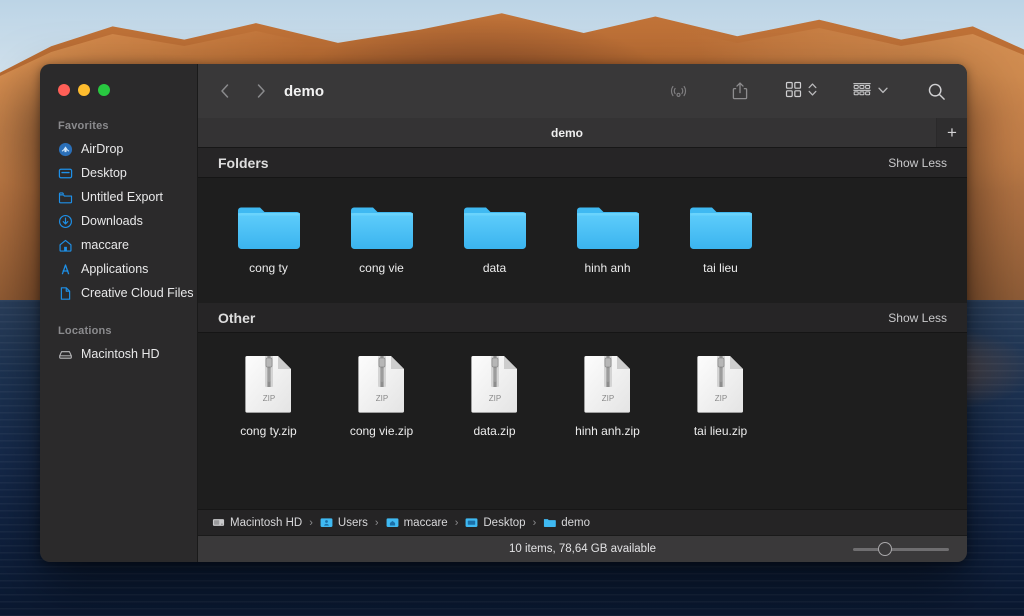 The width and height of the screenshot is (1024, 616). What do you see at coordinates (65, 221) in the screenshot?
I see `downloads-icon` at bounding box center [65, 221].